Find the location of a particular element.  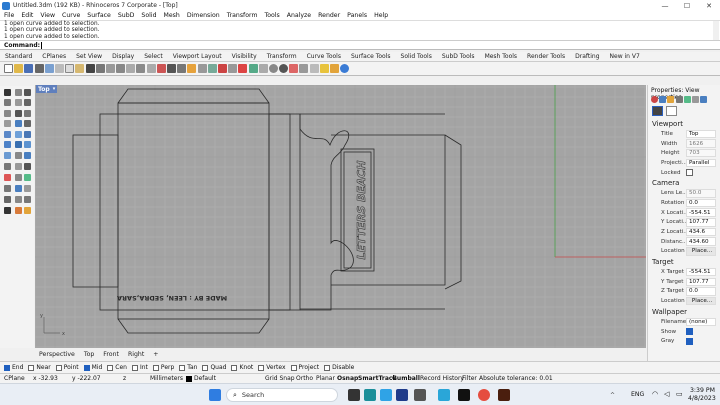

filename-field: (none) is located at coordinates (701, 322).